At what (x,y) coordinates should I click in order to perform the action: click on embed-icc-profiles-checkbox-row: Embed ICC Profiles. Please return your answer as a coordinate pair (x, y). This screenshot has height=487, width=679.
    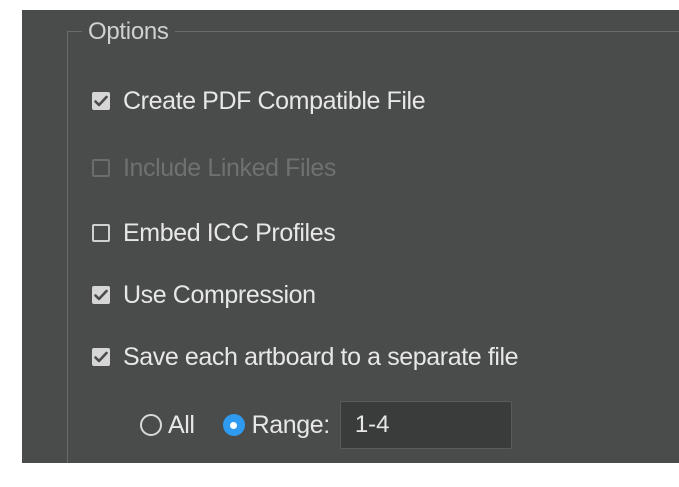
    Looking at the image, I should click on (214, 233).